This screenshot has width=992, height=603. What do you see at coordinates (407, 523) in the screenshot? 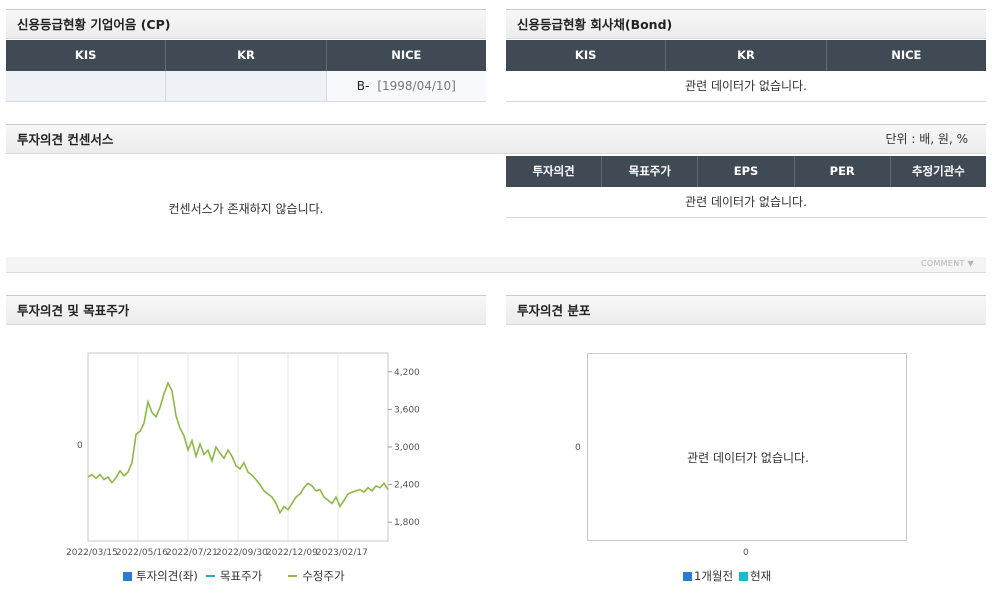
I see `price-y-tick-label: 1,800` at bounding box center [407, 523].